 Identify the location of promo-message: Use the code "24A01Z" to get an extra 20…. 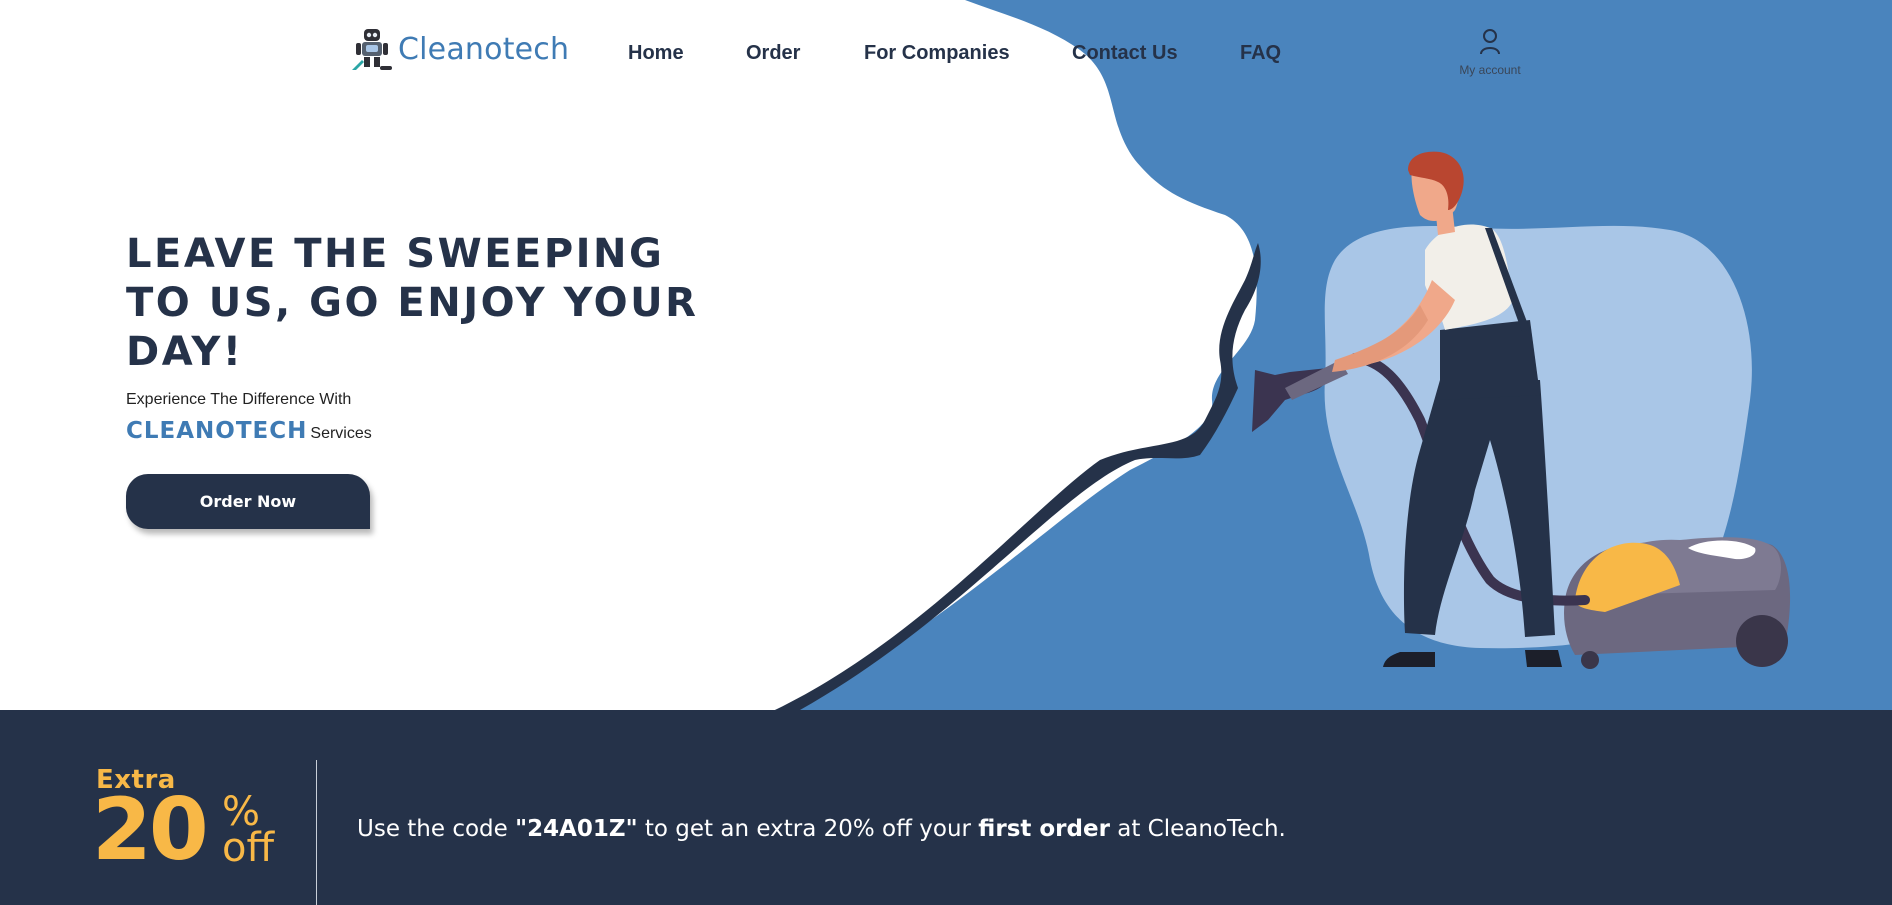
(821, 829).